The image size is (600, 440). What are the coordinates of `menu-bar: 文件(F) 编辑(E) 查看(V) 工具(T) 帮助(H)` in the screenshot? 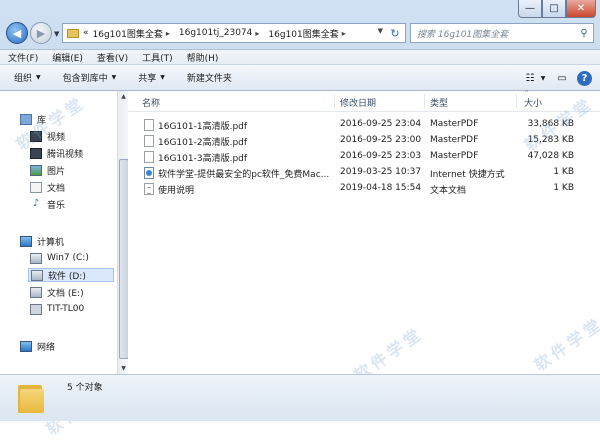 It's located at (300, 57).